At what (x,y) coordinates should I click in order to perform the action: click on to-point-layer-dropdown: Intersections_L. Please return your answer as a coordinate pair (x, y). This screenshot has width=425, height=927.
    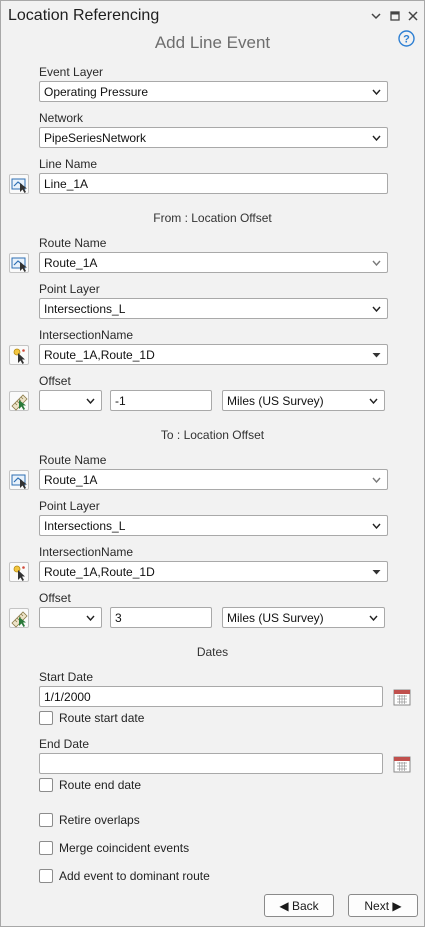
    Looking at the image, I should click on (213, 525).